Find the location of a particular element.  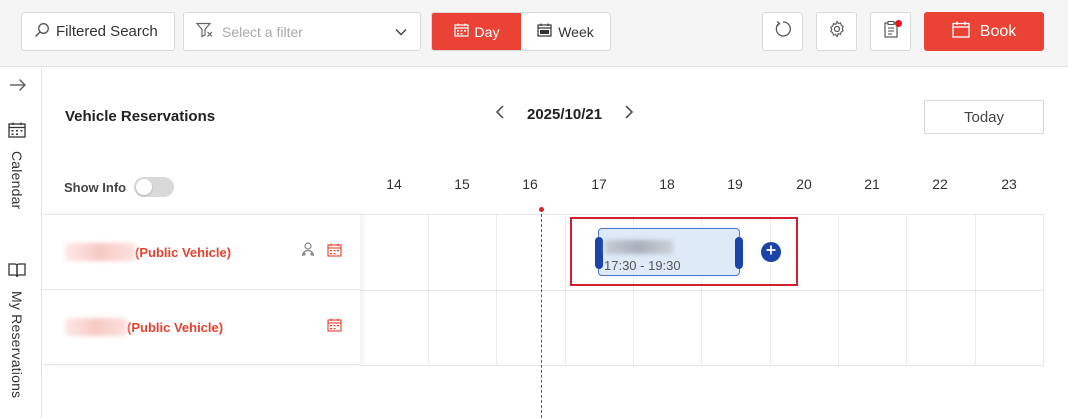

hour-label: 20 is located at coordinates (804, 184).